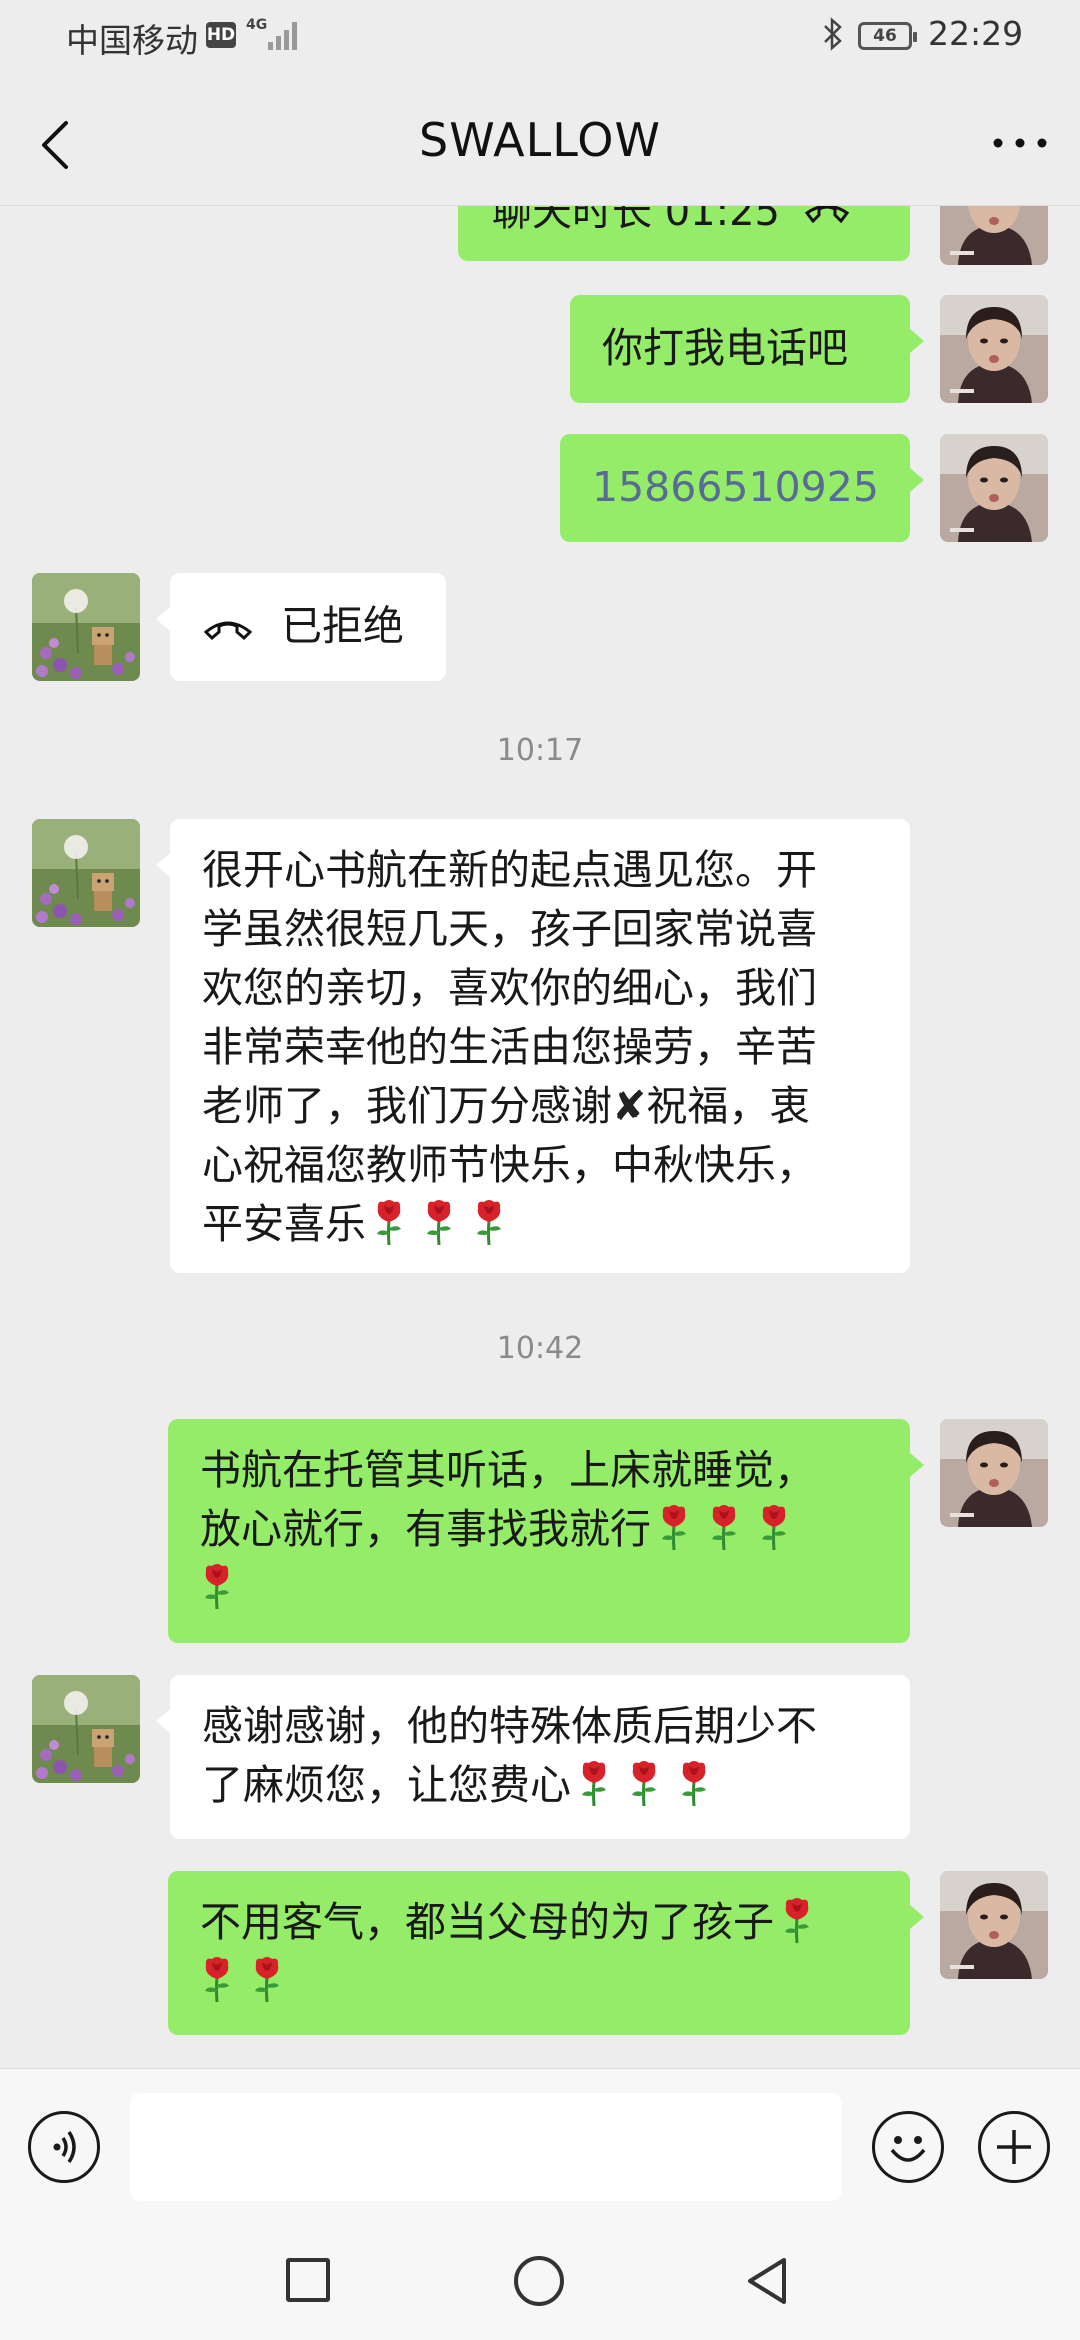 This screenshot has width=1080, height=2340. I want to click on chat-header: SWALLOW, so click(540, 140).